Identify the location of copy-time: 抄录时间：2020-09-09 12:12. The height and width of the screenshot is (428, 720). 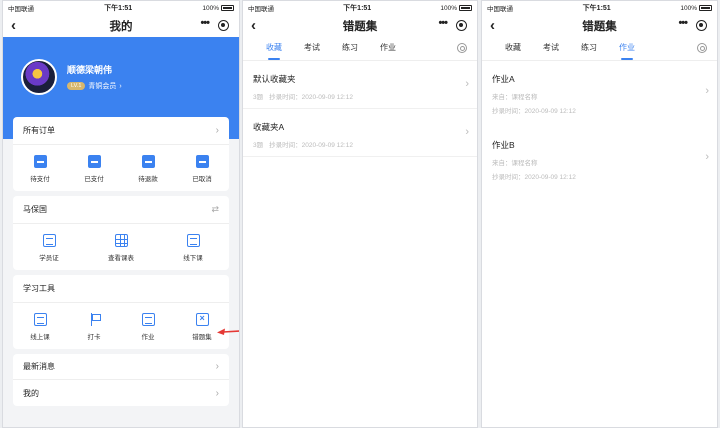
(311, 97).